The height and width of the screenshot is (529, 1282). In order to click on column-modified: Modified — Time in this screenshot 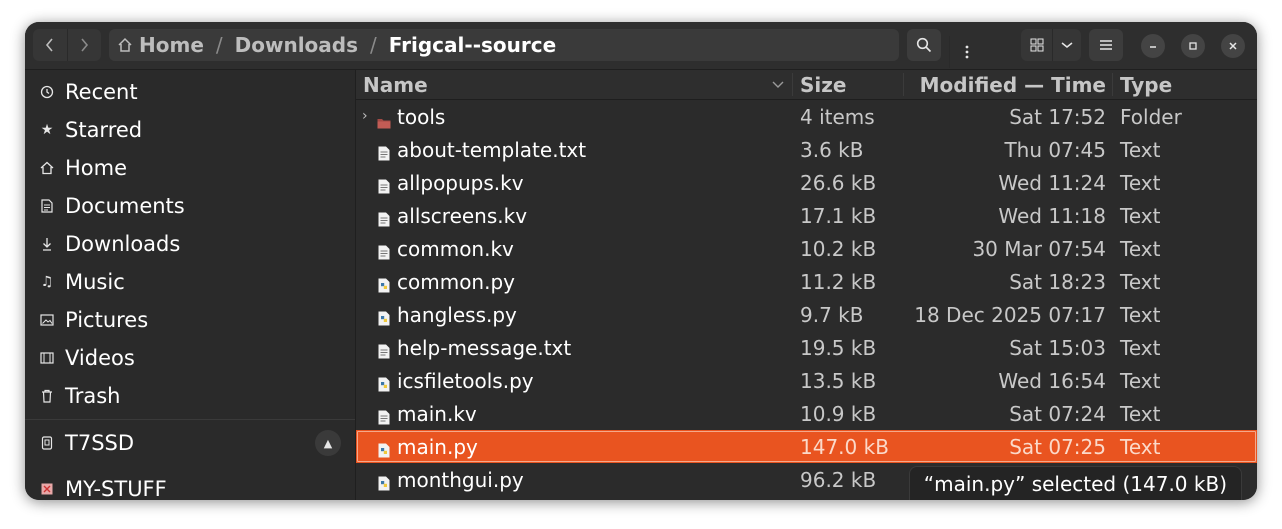, I will do `click(1013, 84)`.